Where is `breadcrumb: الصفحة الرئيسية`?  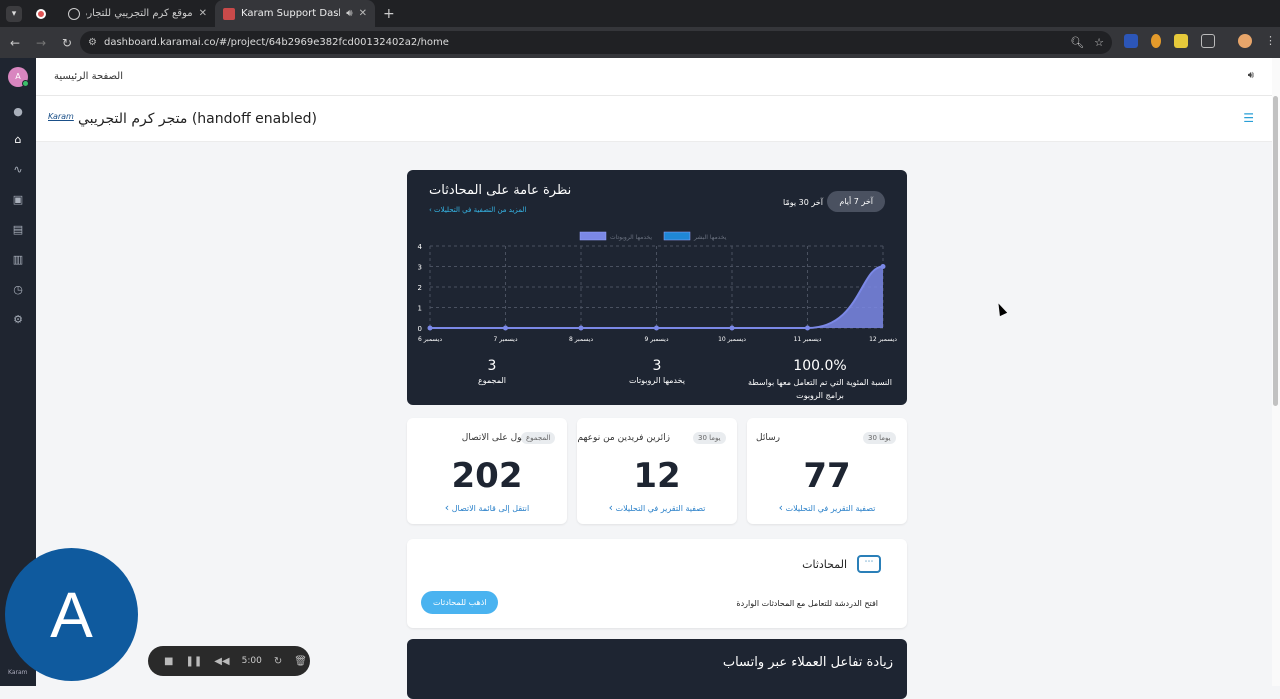 breadcrumb: الصفحة الرئيسية is located at coordinates (88, 76).